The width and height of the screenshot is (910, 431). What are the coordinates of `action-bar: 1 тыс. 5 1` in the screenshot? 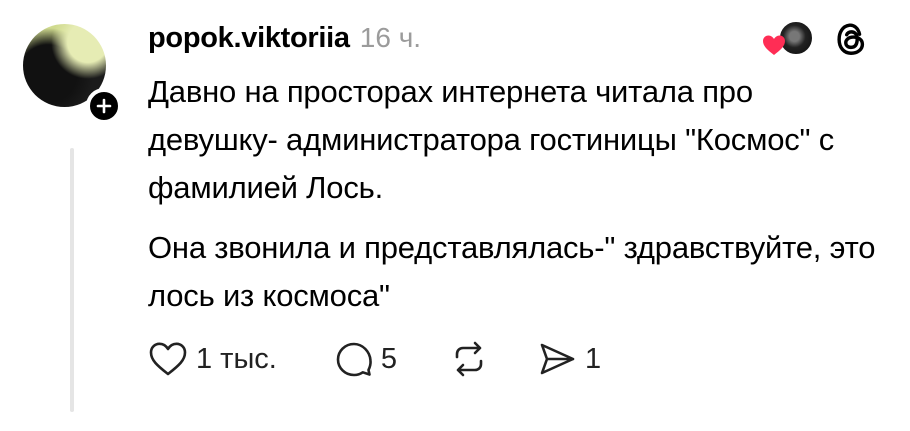 It's located at (374, 359).